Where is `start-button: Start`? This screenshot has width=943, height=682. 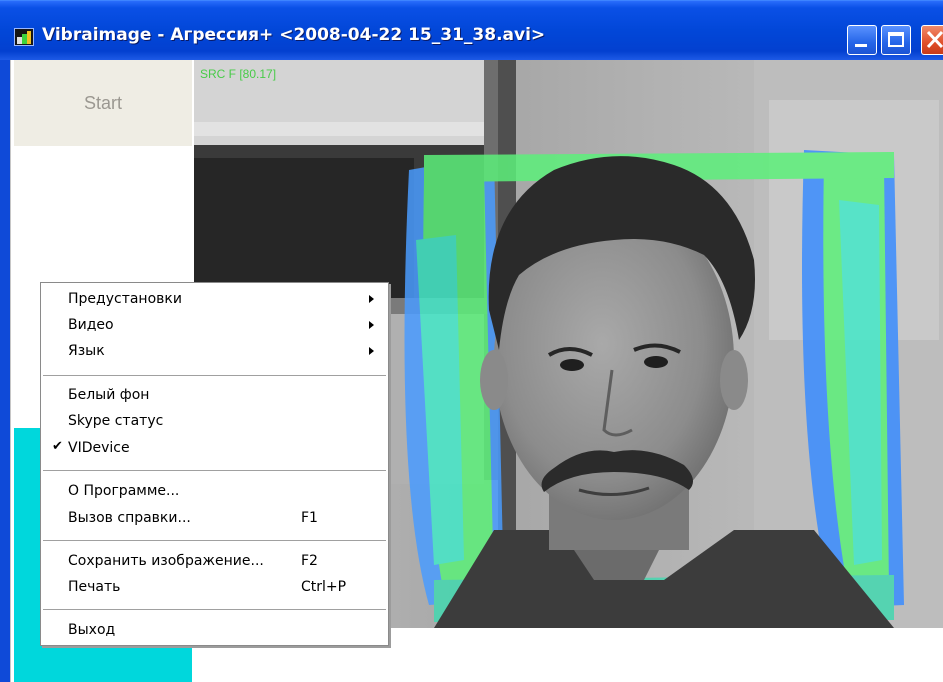 start-button: Start is located at coordinates (103, 103).